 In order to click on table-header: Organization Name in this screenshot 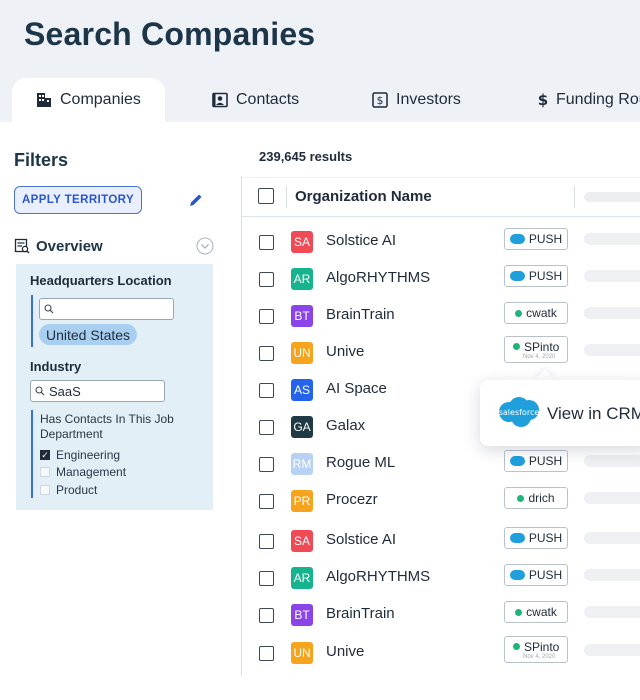, I will do `click(441, 197)`.